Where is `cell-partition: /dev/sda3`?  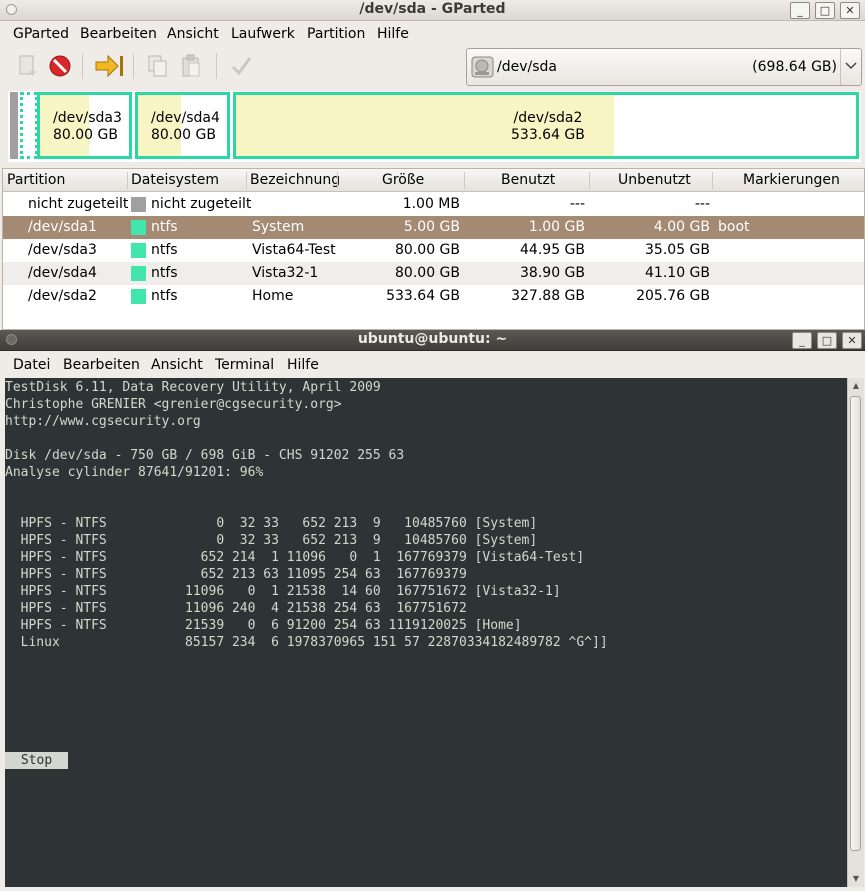
cell-partition: /dev/sda3 is located at coordinates (62, 250).